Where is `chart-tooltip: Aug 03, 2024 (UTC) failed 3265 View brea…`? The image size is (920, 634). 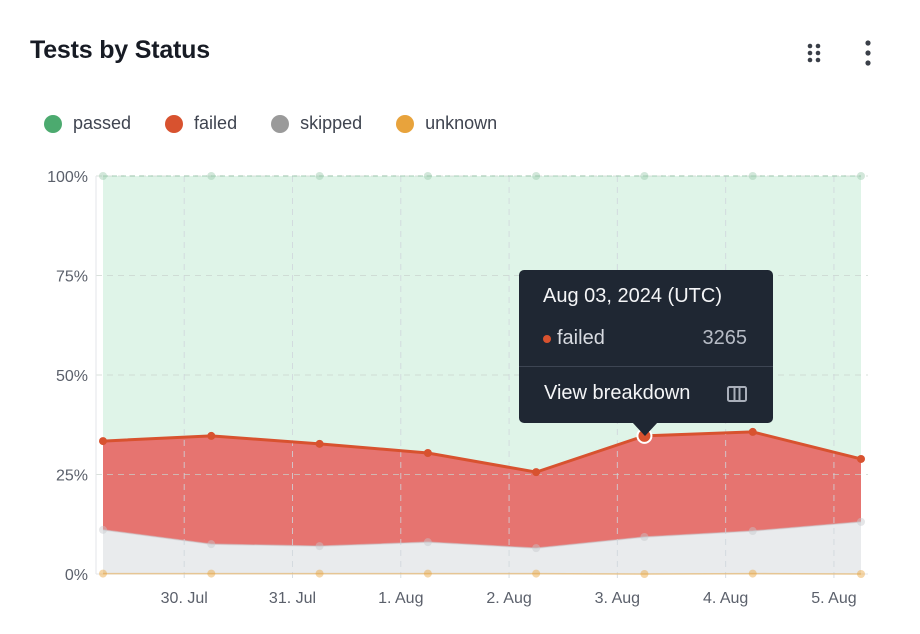 chart-tooltip: Aug 03, 2024 (UTC) failed 3265 View brea… is located at coordinates (646, 353).